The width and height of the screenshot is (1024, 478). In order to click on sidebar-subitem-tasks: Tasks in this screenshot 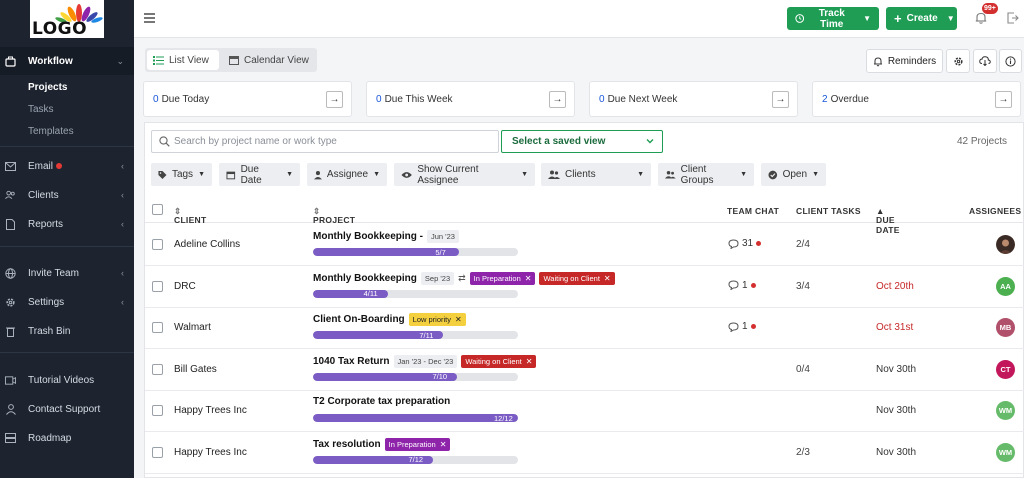, I will do `click(41, 109)`.